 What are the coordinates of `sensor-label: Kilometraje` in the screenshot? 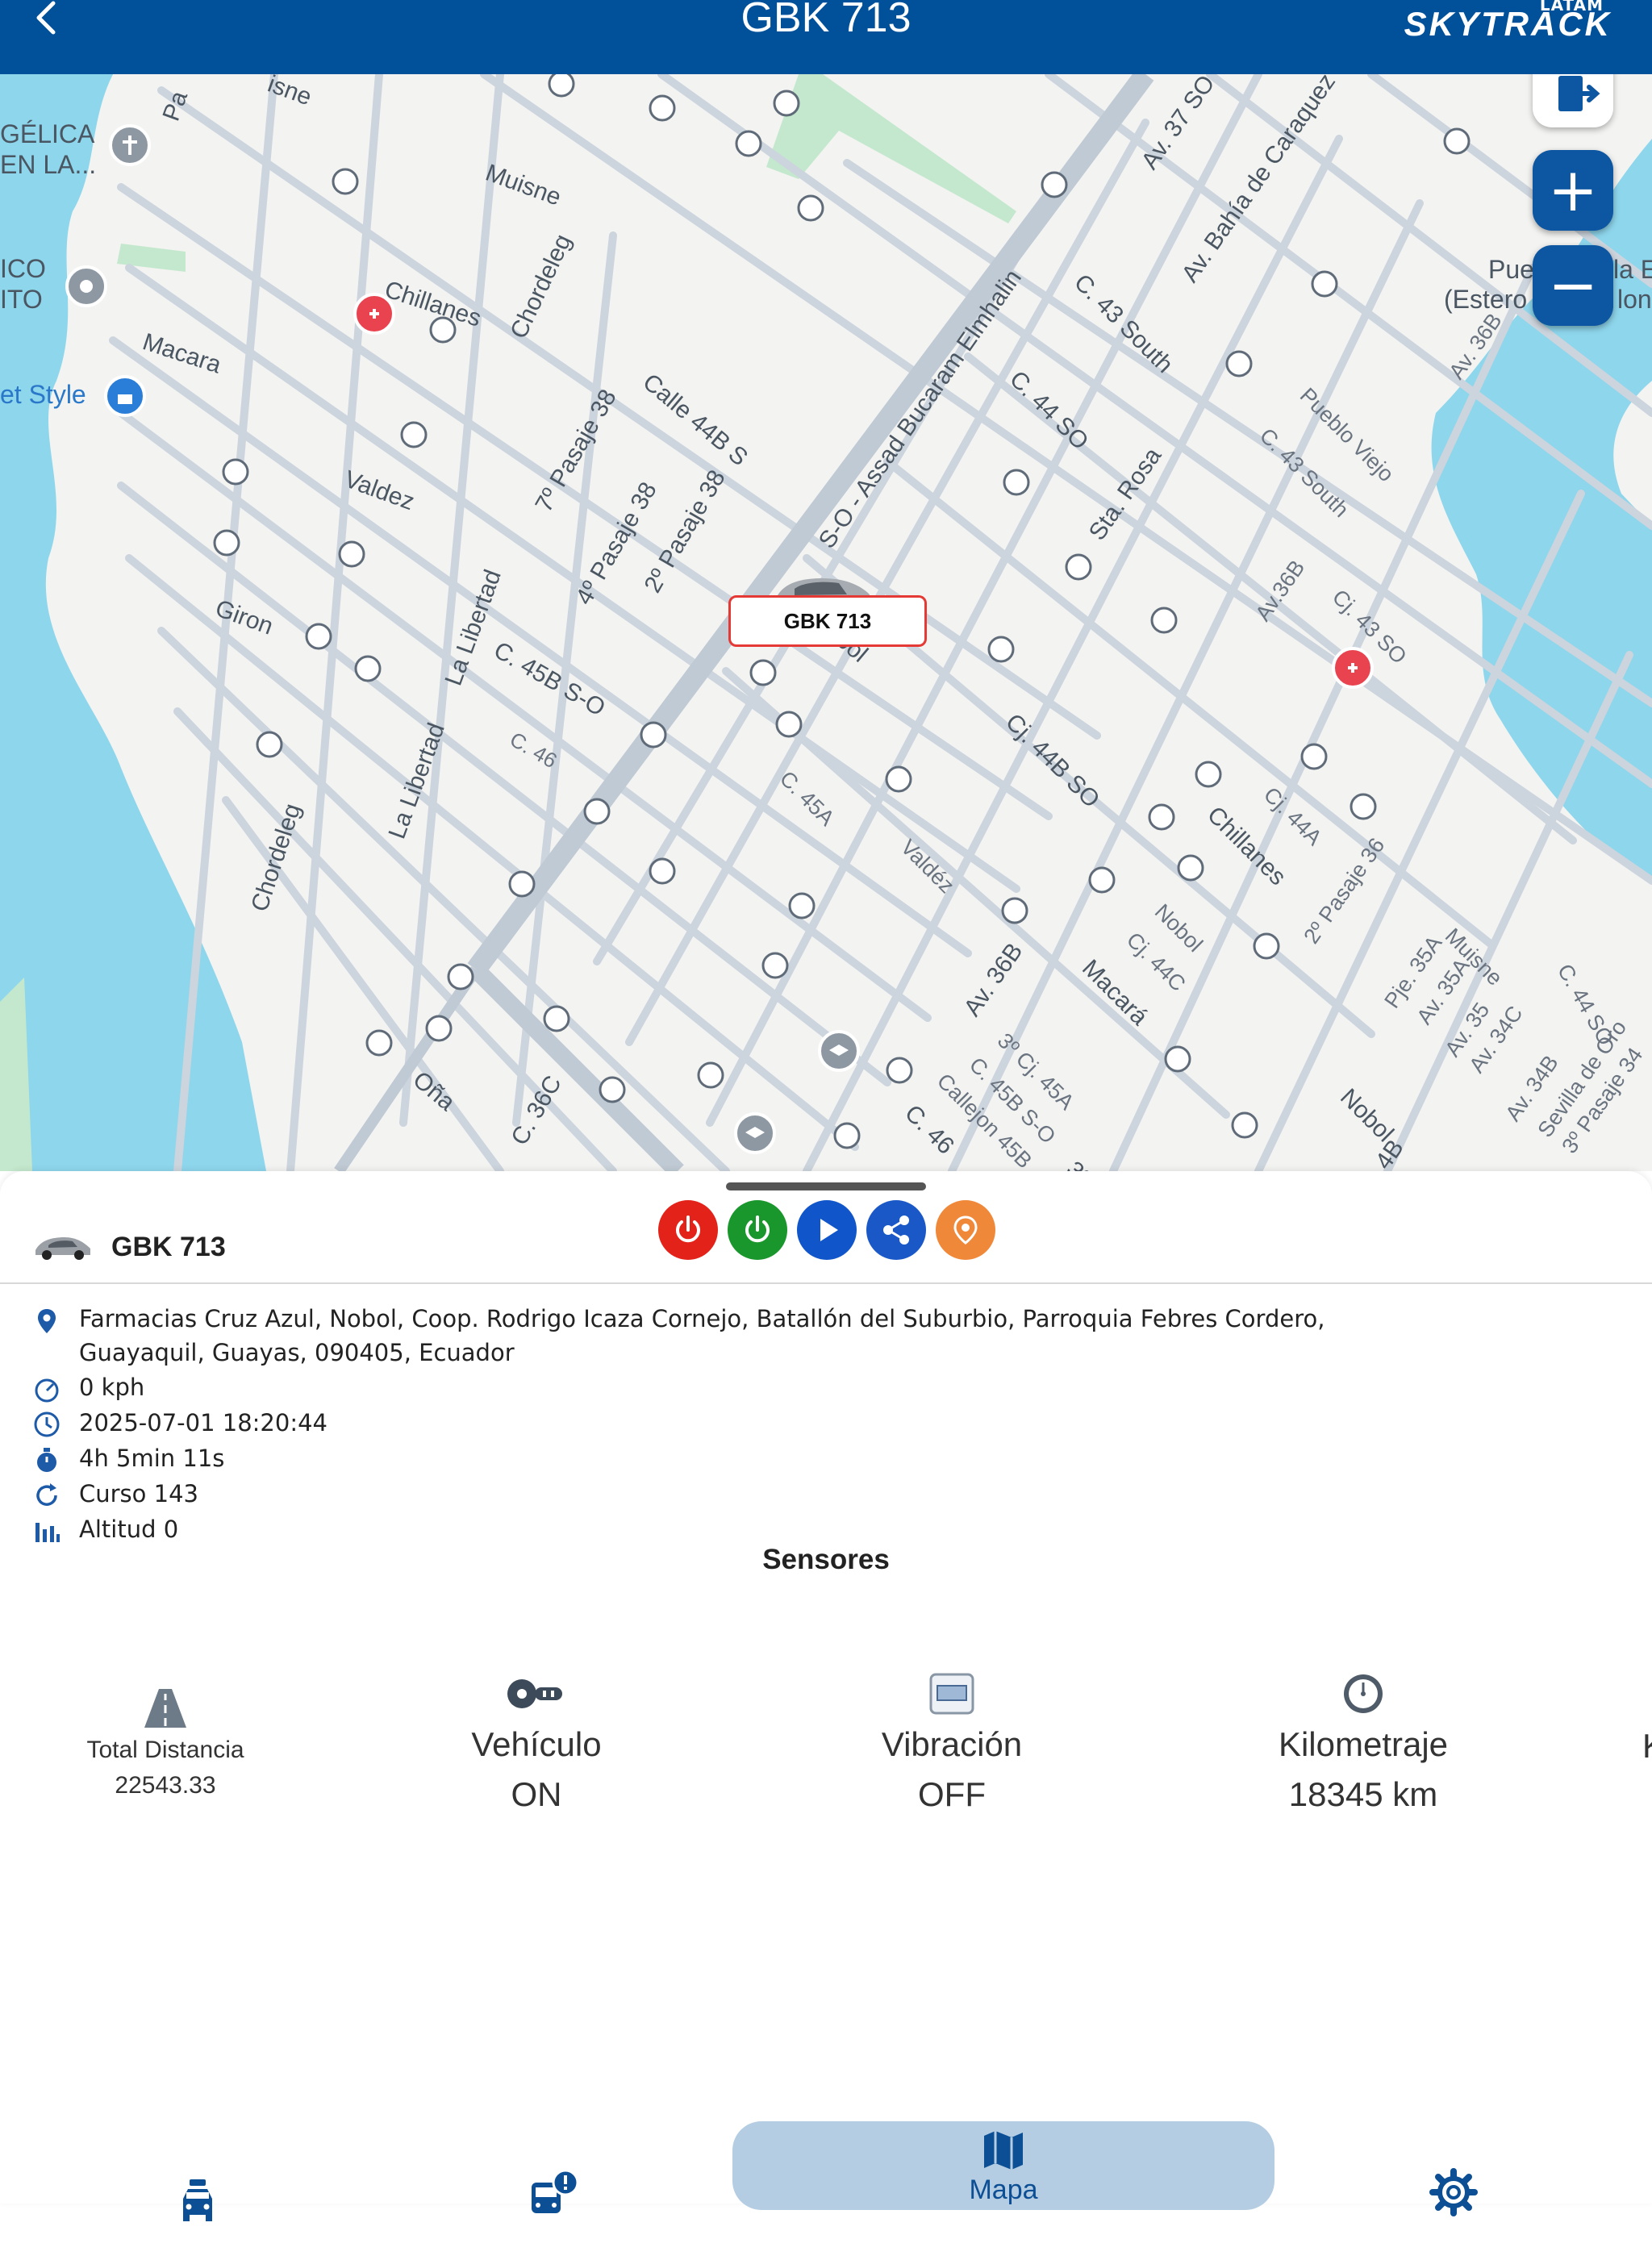 It's located at (1363, 1744).